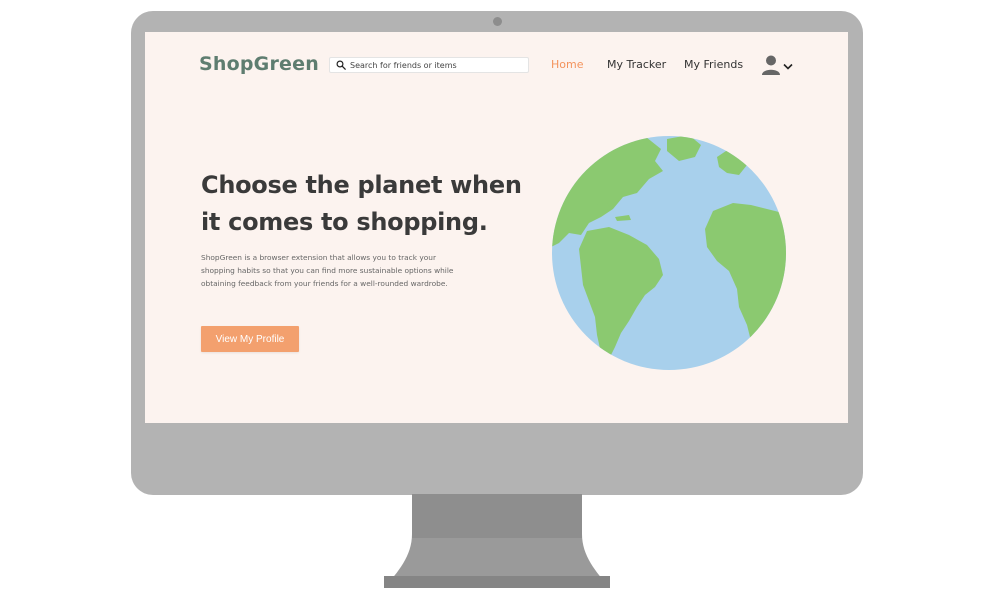 This screenshot has width=1000, height=600. I want to click on search-input, so click(433, 65).